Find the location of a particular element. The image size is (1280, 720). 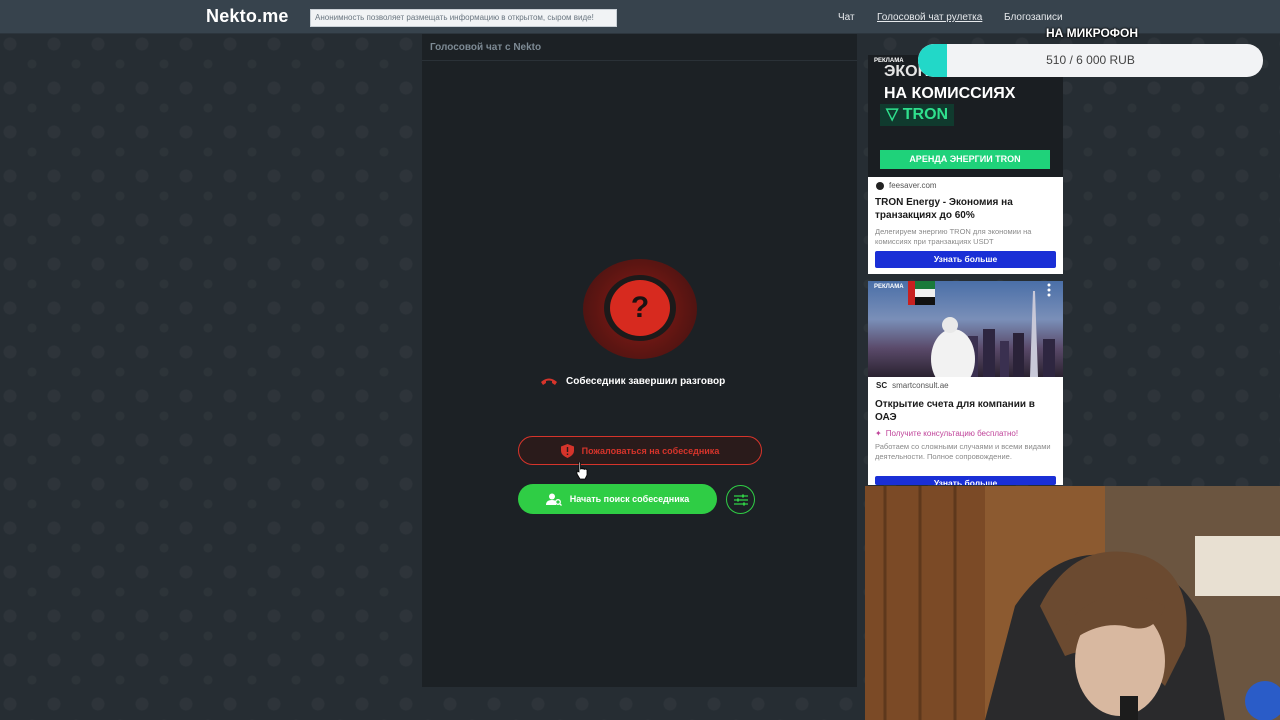

webcam-video-image is located at coordinates (1072, 603).